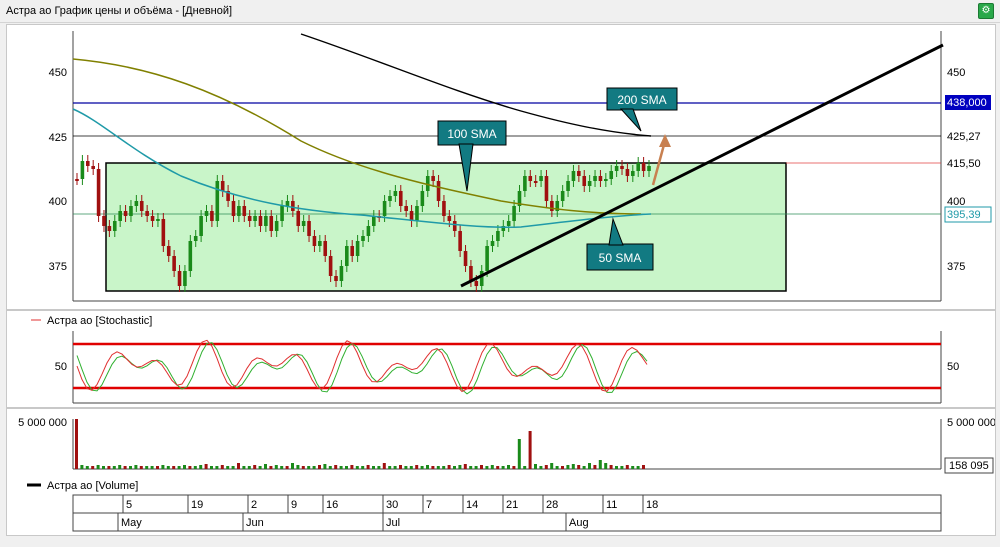 Image resolution: width=1000 pixels, height=547 pixels. What do you see at coordinates (552, 505) in the screenshot?
I see `day-label: 28` at bounding box center [552, 505].